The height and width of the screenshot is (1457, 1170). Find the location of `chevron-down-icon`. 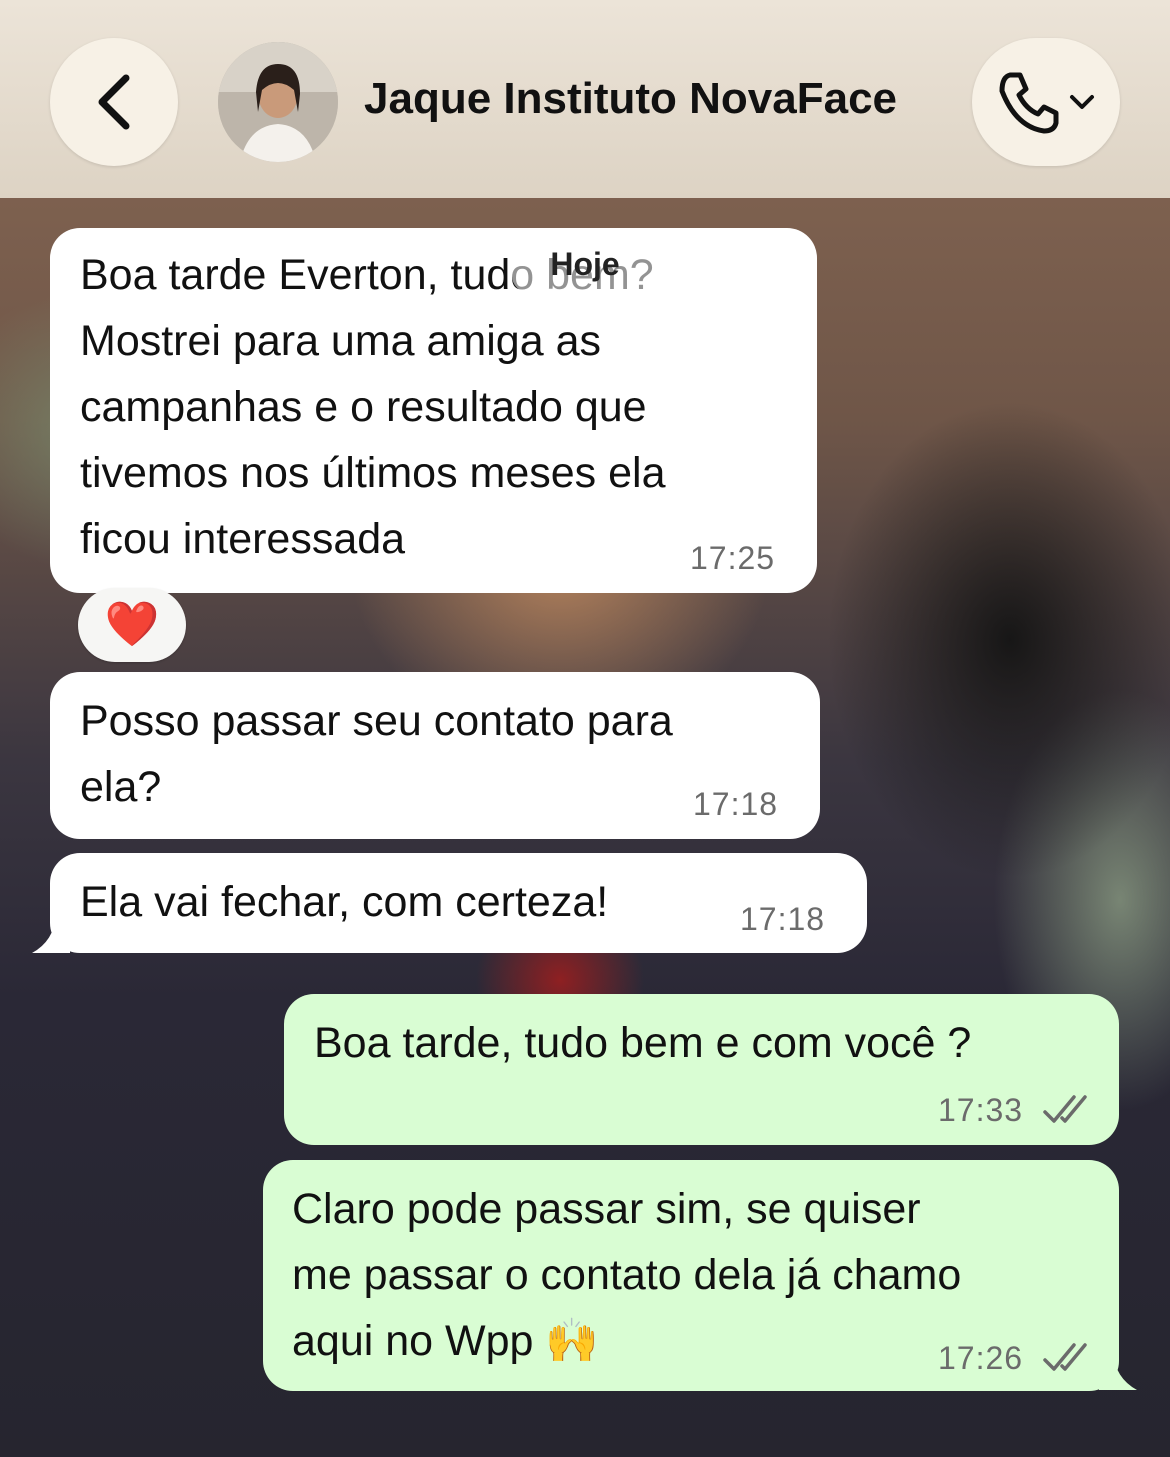

chevron-down-icon is located at coordinates (1082, 102).